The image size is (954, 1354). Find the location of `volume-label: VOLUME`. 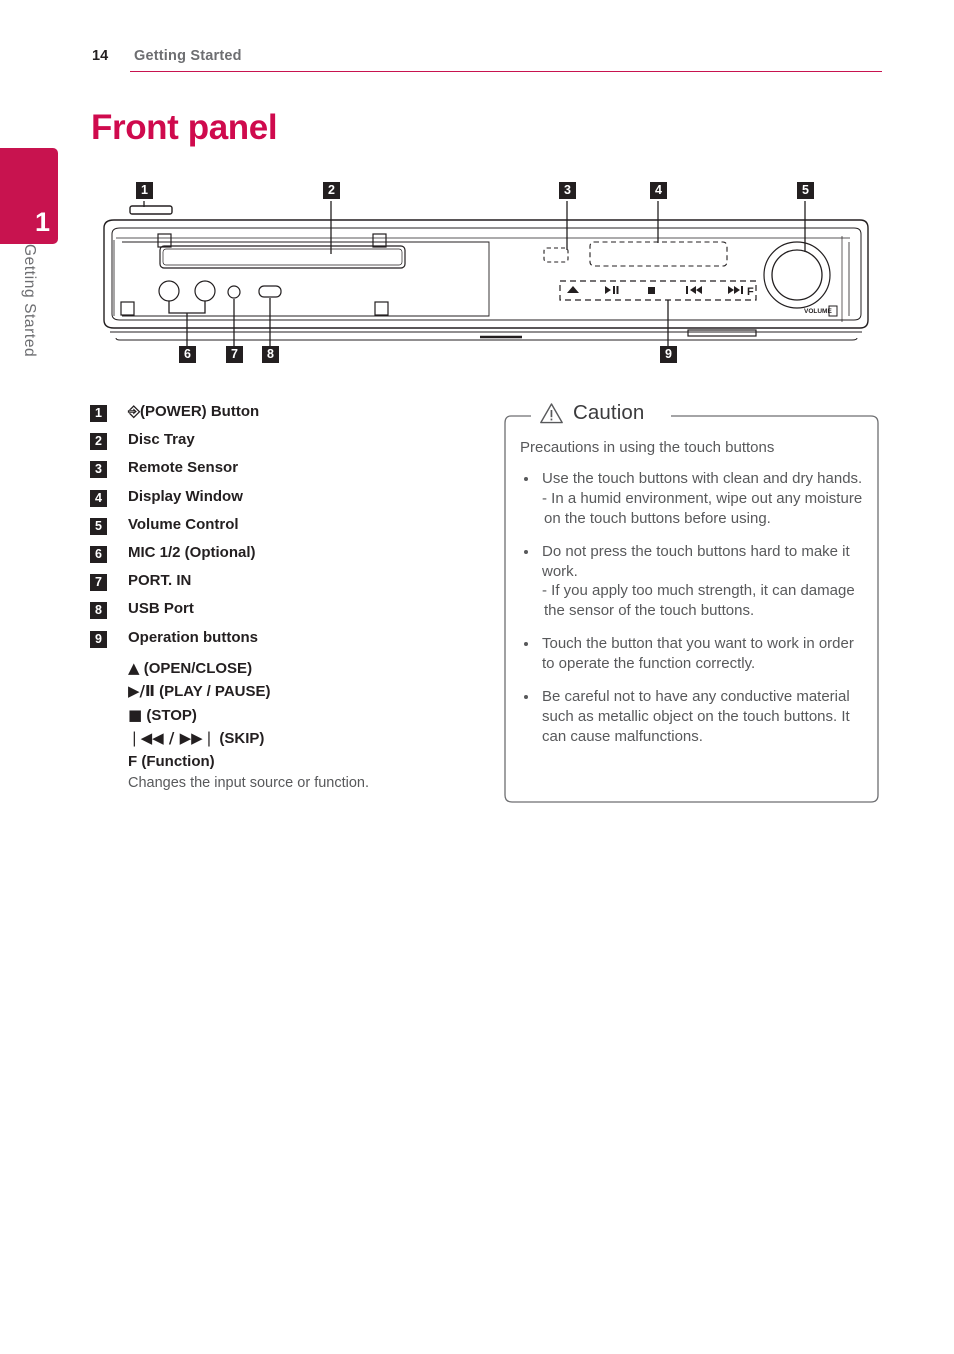

volume-label: VOLUME is located at coordinates (818, 311).